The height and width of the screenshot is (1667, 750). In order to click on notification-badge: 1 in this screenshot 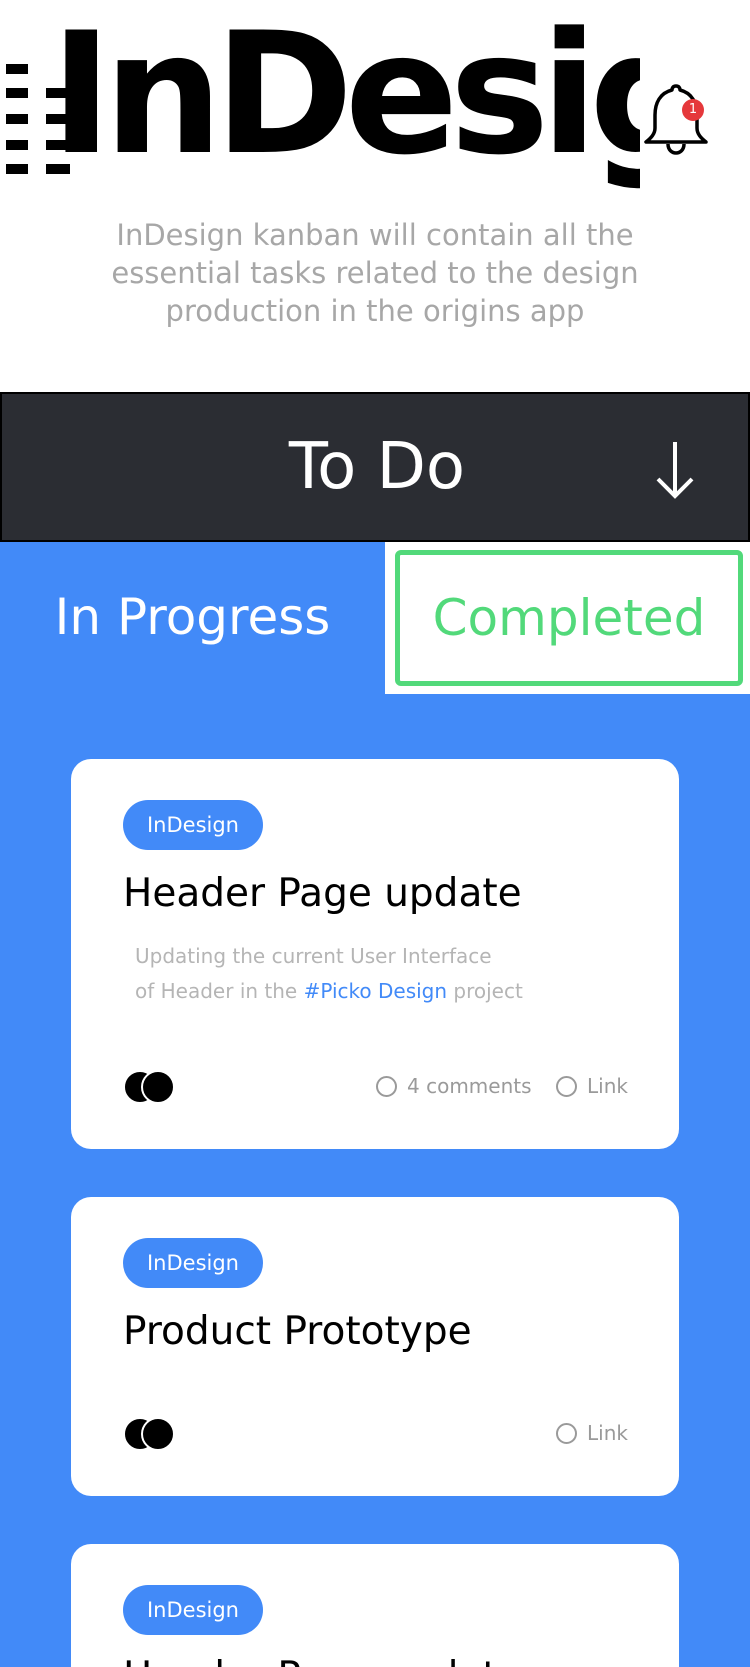, I will do `click(693, 110)`.